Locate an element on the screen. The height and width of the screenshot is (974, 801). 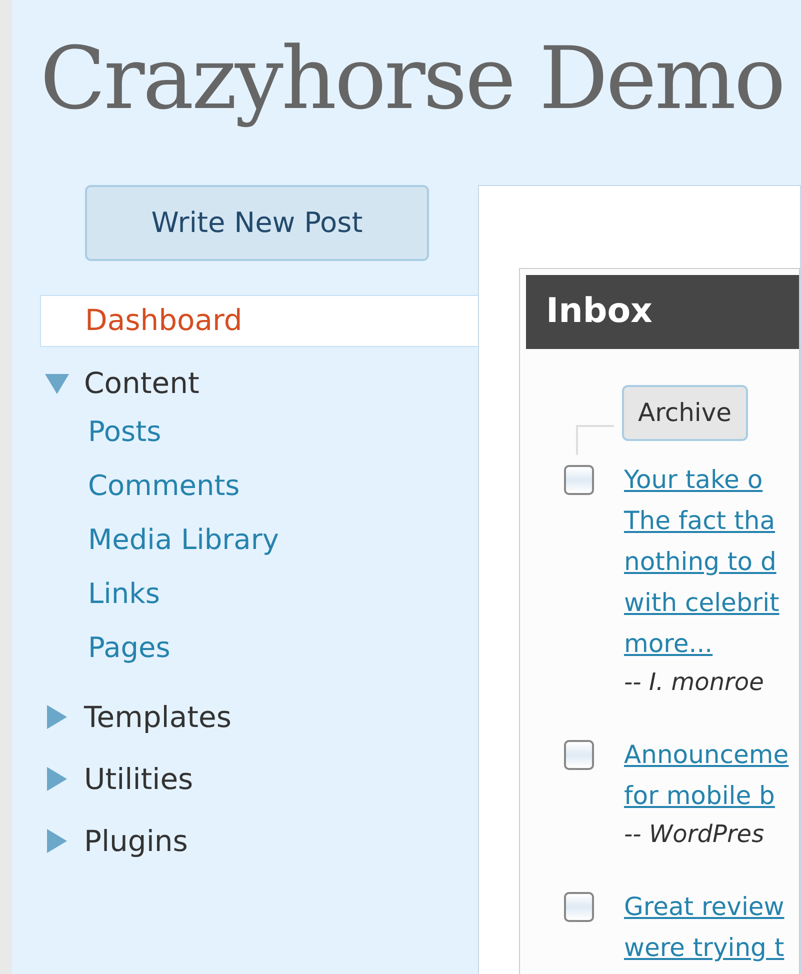
message-link: nothing to d is located at coordinates (702, 561).